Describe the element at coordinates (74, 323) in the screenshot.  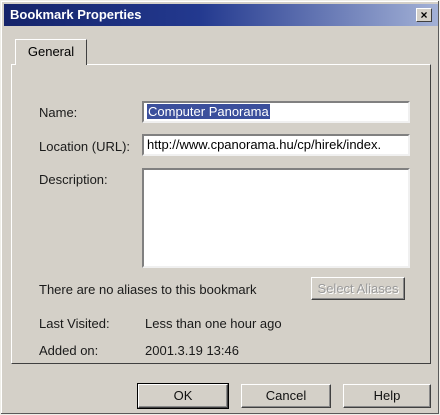
I see `last-visited-label: Last Visited:` at that location.